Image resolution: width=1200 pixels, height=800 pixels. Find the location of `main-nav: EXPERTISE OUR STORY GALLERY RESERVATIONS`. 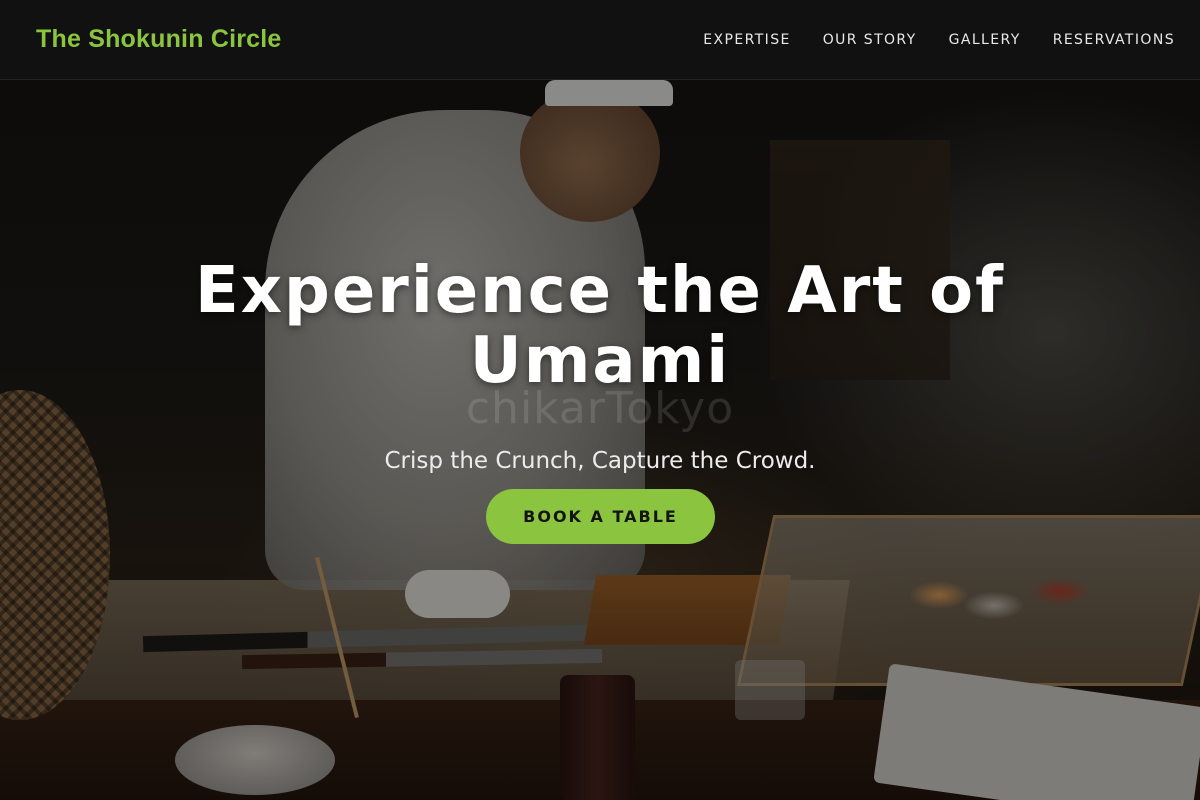

main-nav: EXPERTISE OUR STORY GALLERY RESERVATIONS is located at coordinates (939, 40).